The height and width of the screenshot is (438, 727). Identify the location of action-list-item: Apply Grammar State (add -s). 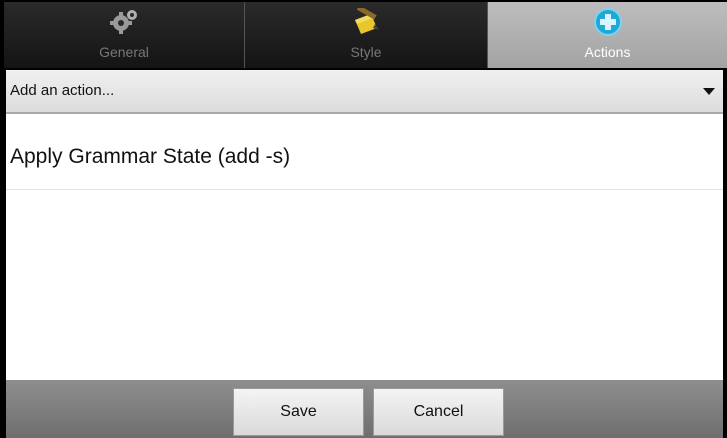
(364, 159).